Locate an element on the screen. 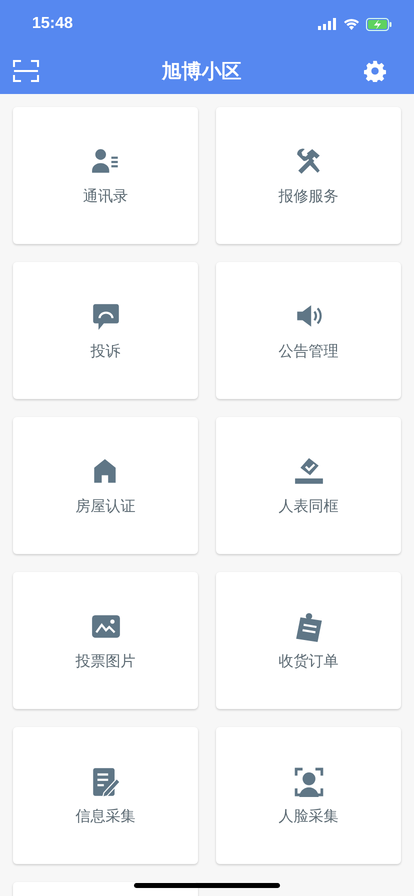 This screenshot has width=414, height=896. status-time: 15:48 is located at coordinates (52, 24).